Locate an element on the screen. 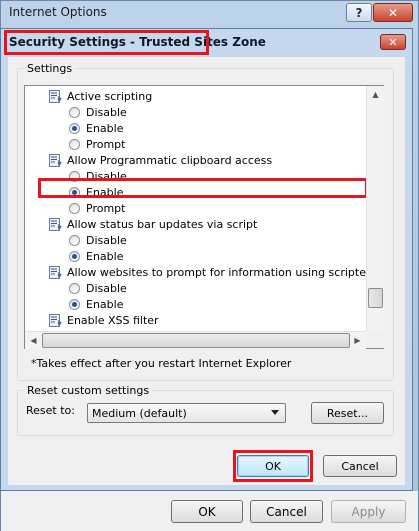 The image size is (419, 531). setting-category: Enable XSS filter is located at coordinates (104, 320).